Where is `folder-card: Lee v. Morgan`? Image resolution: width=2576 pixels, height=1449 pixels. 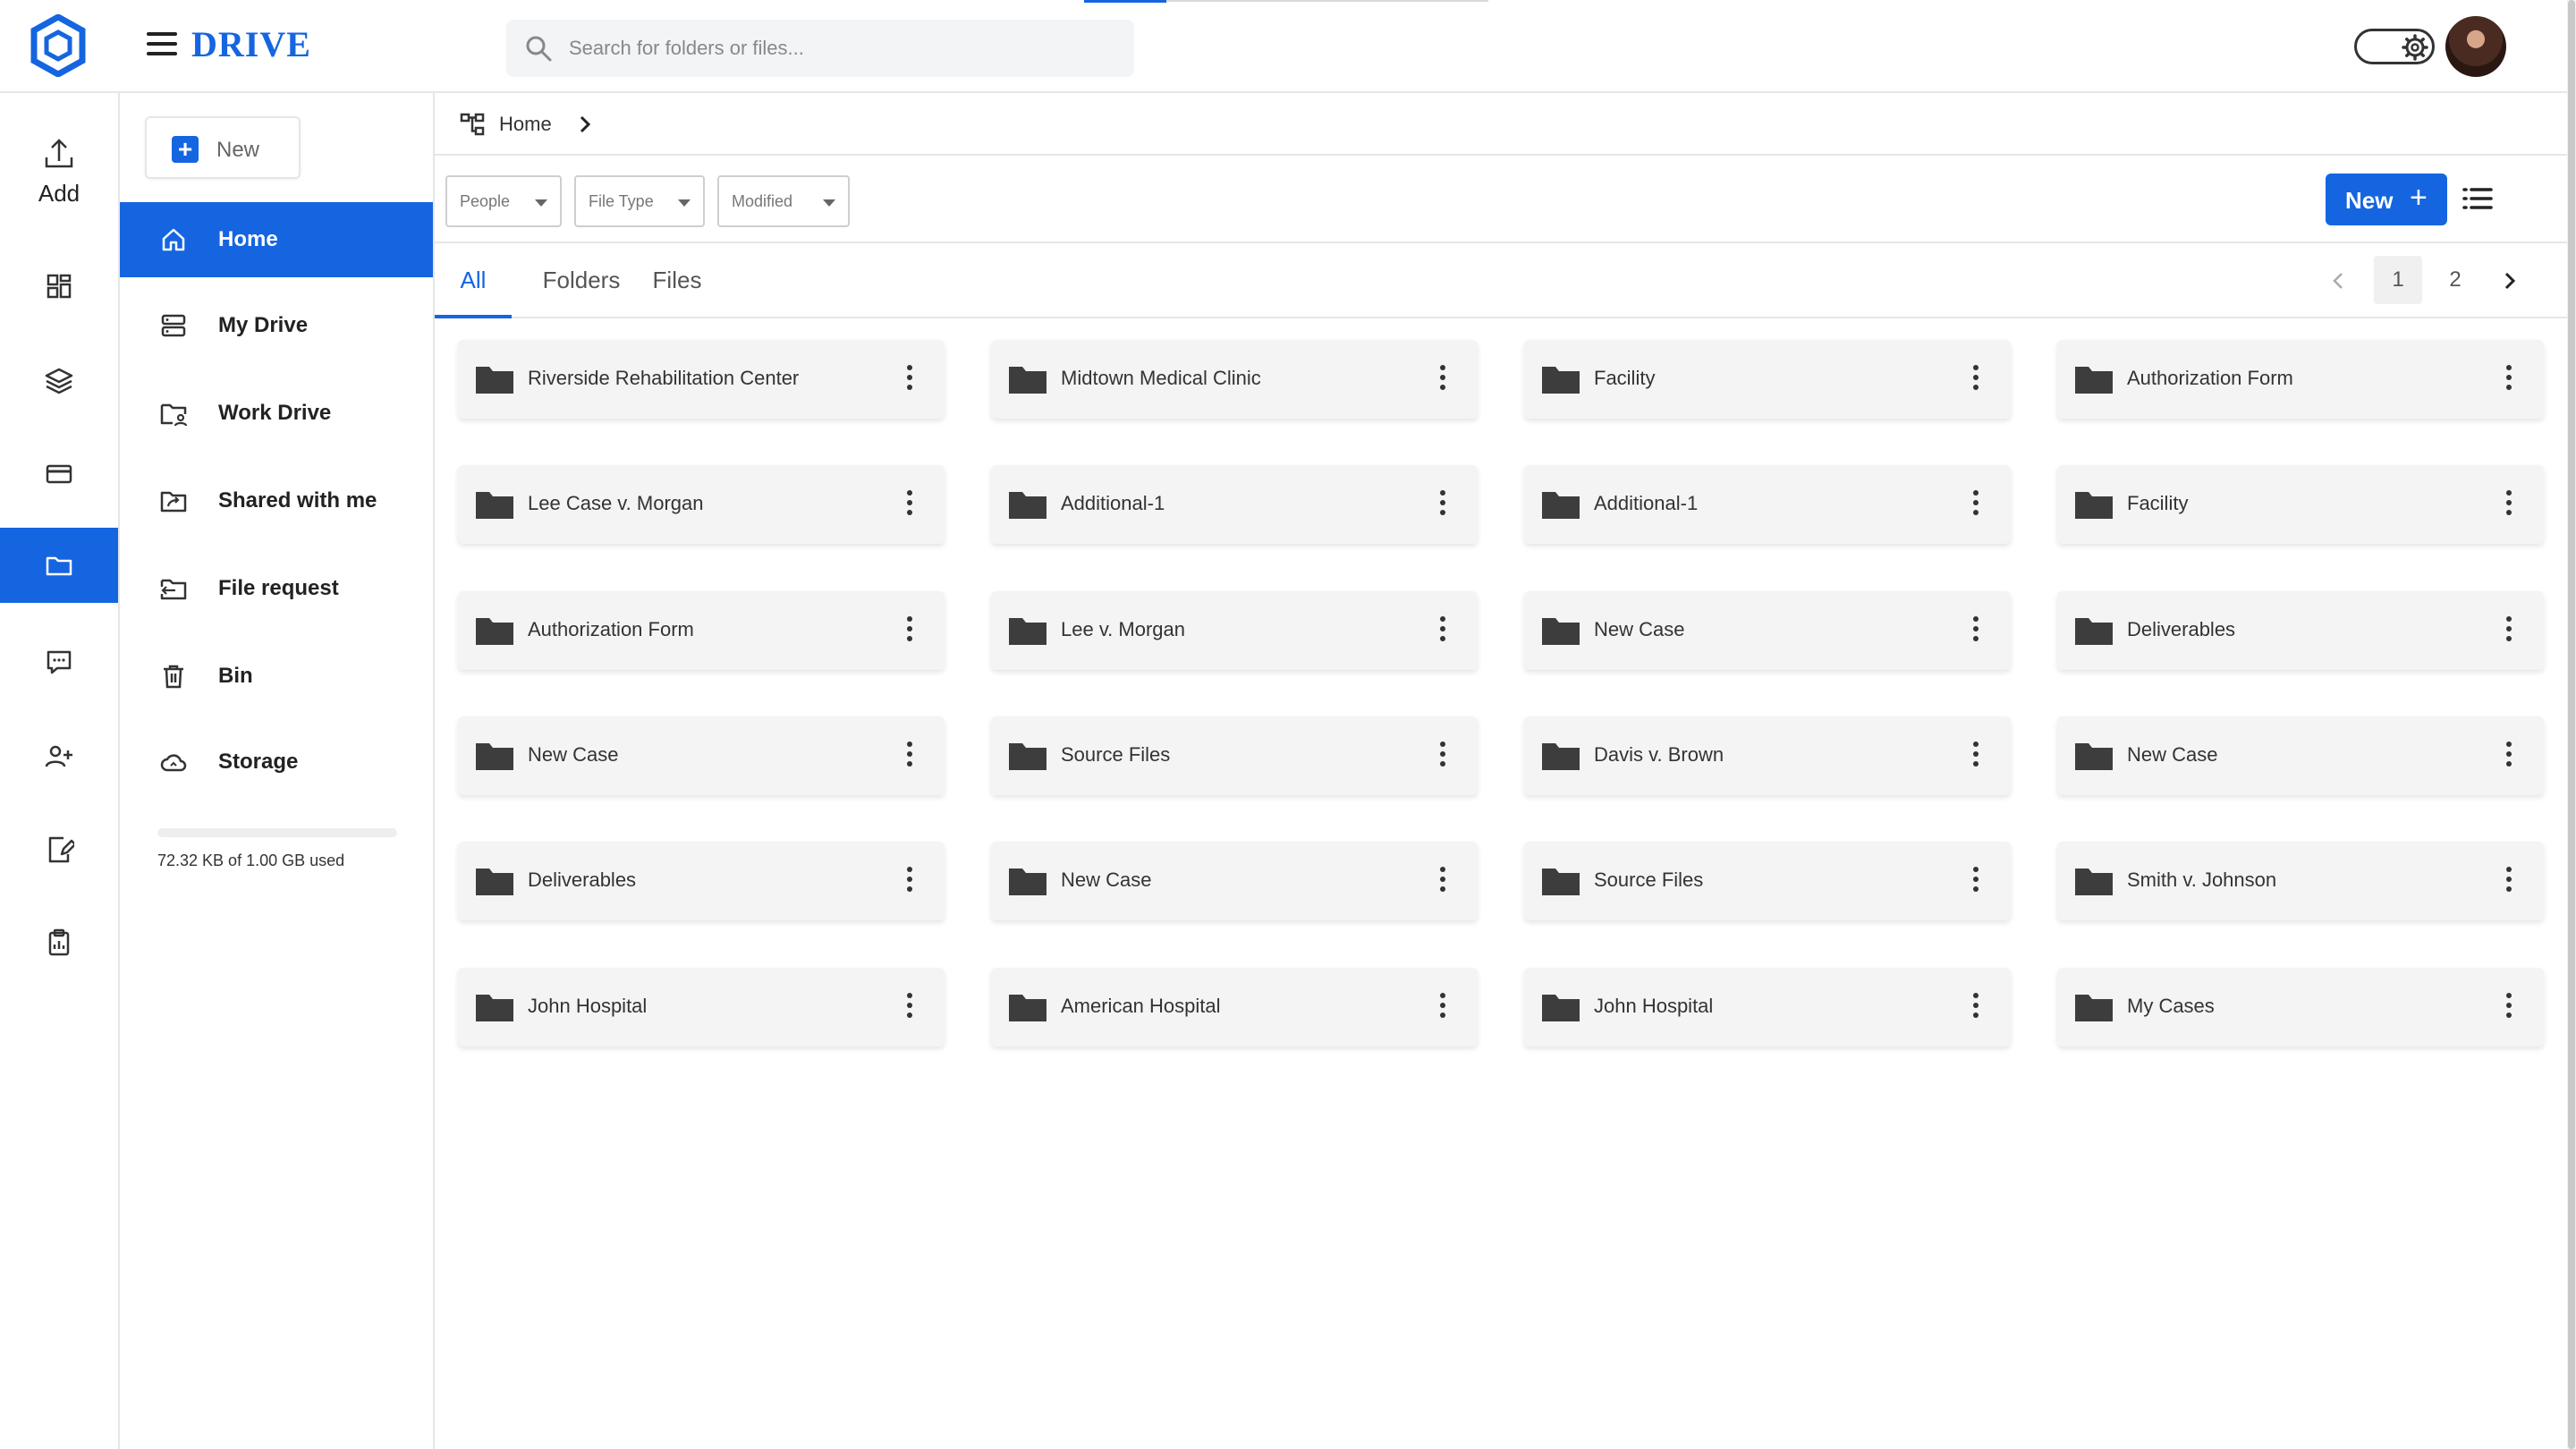
folder-card: Lee v. Morgan is located at coordinates (1234, 630).